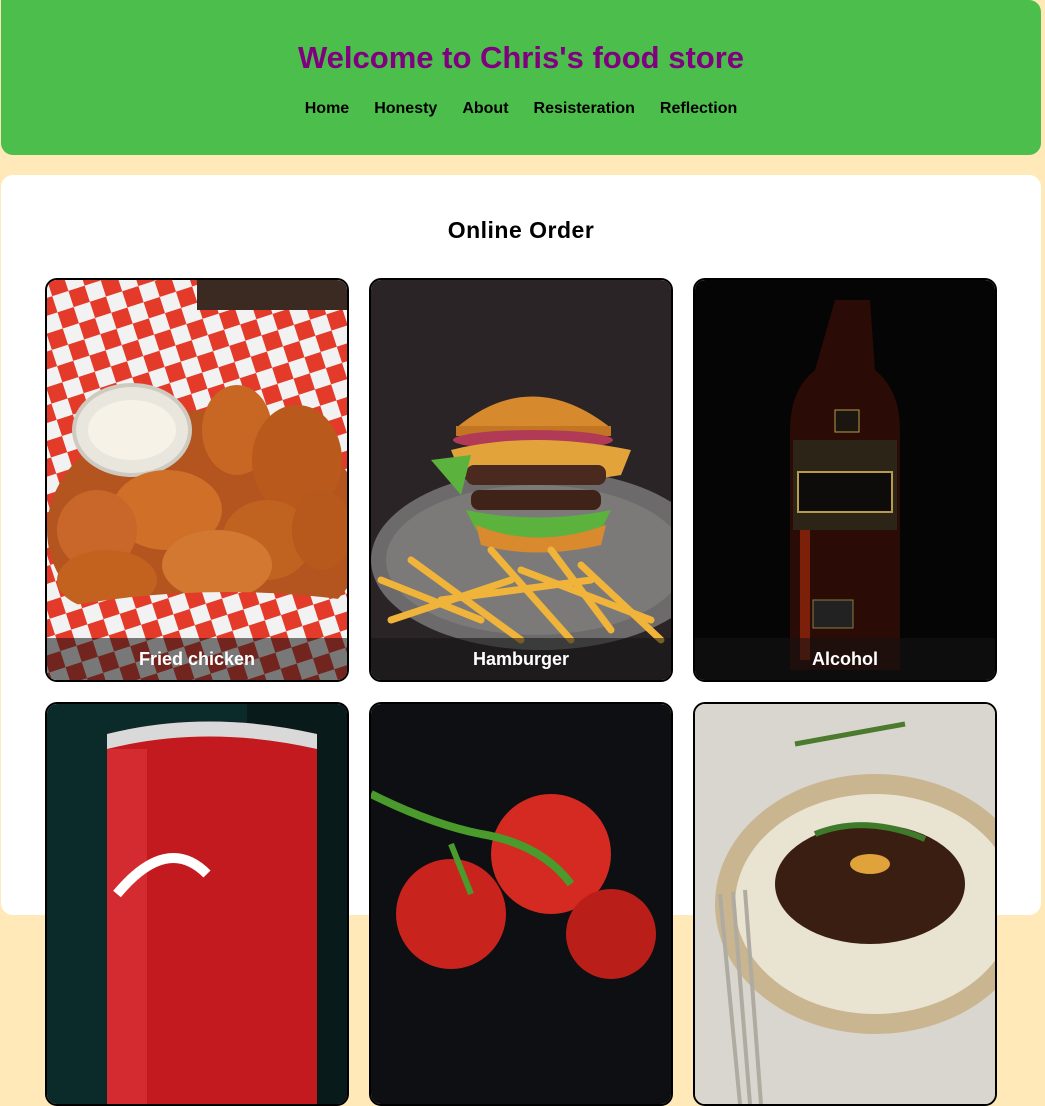  I want to click on nav-resisteration: Resisteration, so click(584, 109).